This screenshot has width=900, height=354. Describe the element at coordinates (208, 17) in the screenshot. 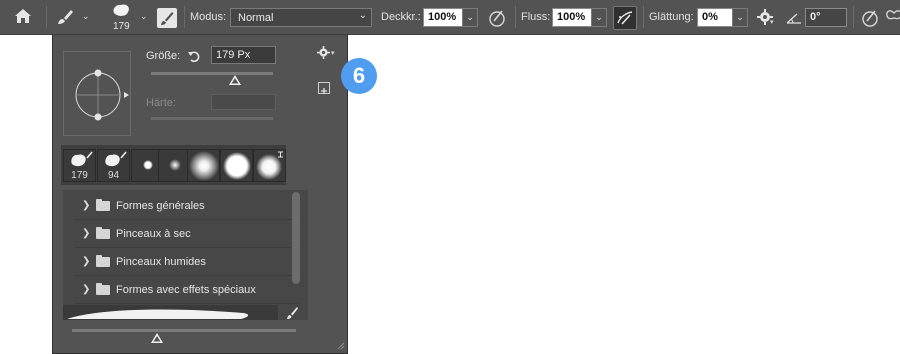

I see `mode-label: Modus:` at that location.